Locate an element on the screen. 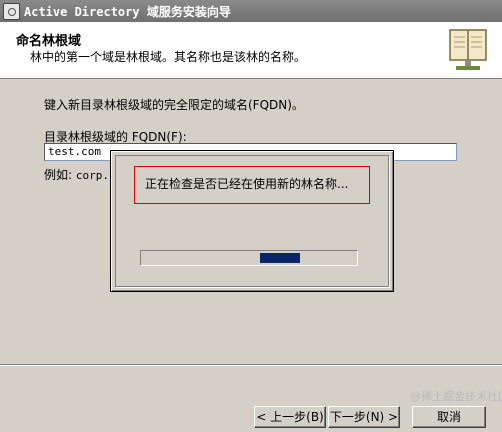 Image resolution: width=502 pixels, height=432 pixels. bottom-divider is located at coordinates (251, 365).